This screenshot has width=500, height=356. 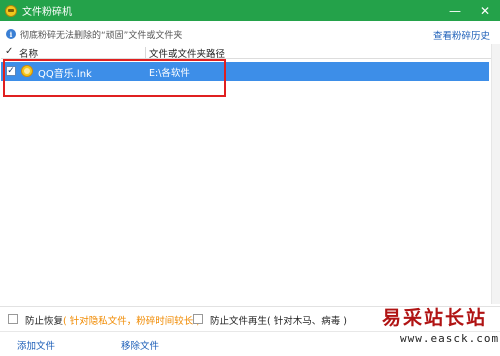 I want to click on remove-file-link: 移除文件, so click(x=140, y=345).